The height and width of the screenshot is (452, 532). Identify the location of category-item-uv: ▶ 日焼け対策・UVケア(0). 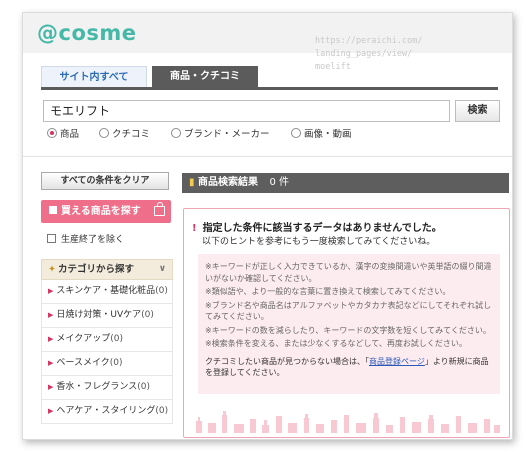
(107, 316).